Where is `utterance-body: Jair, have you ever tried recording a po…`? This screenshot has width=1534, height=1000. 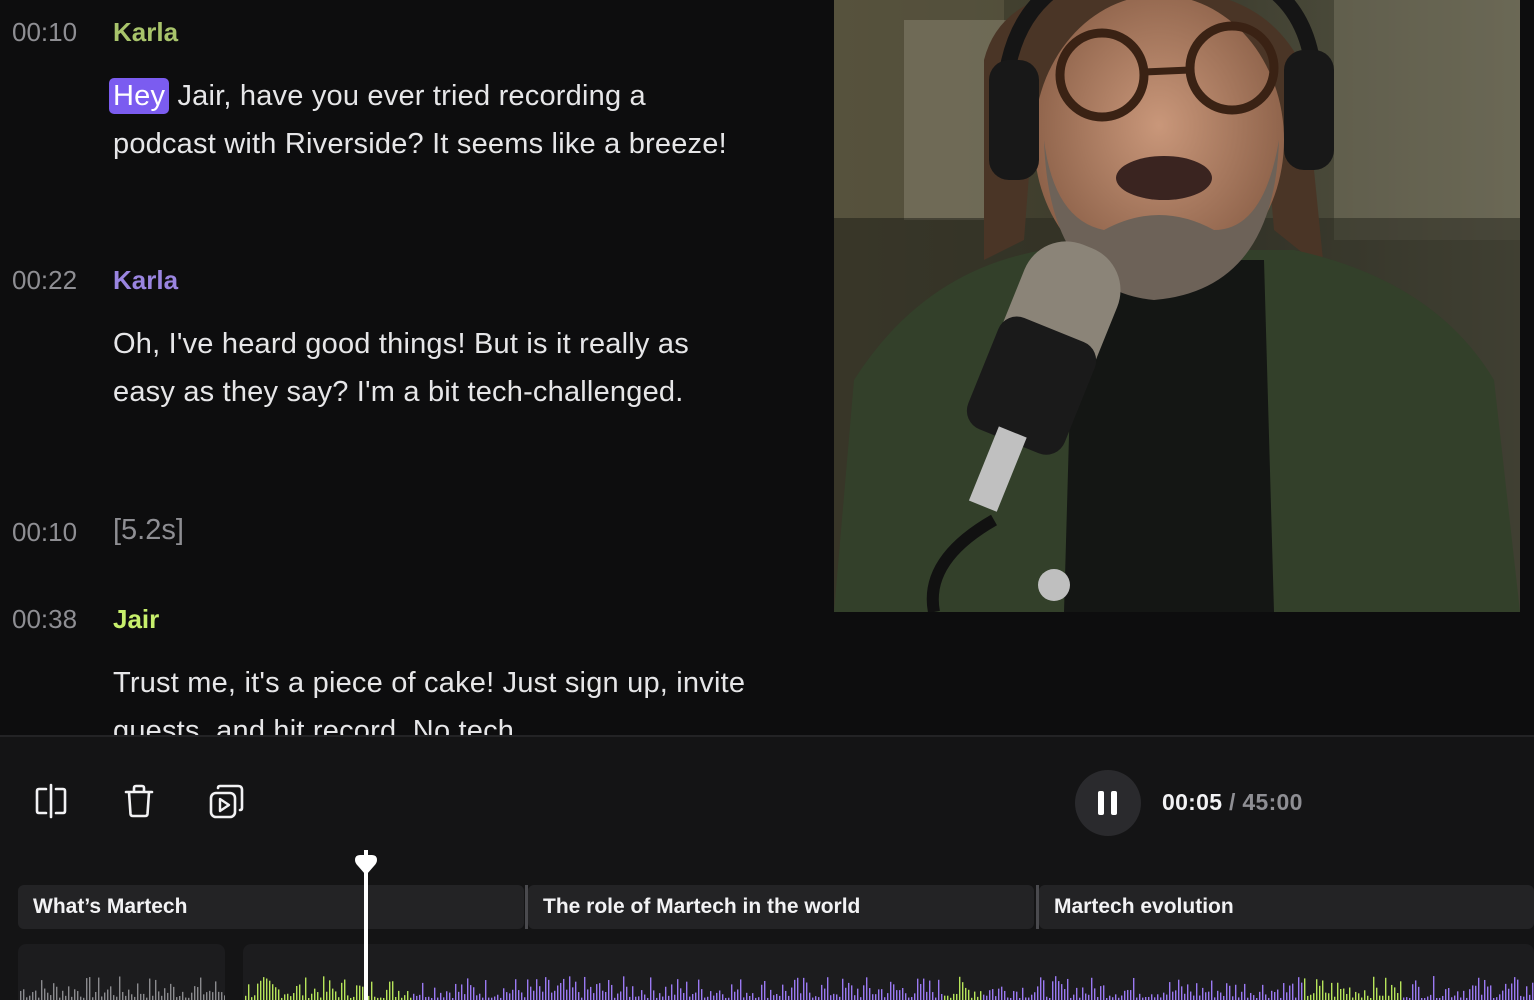
utterance-body: Jair, have you ever tried recording a po… is located at coordinates (420, 120).